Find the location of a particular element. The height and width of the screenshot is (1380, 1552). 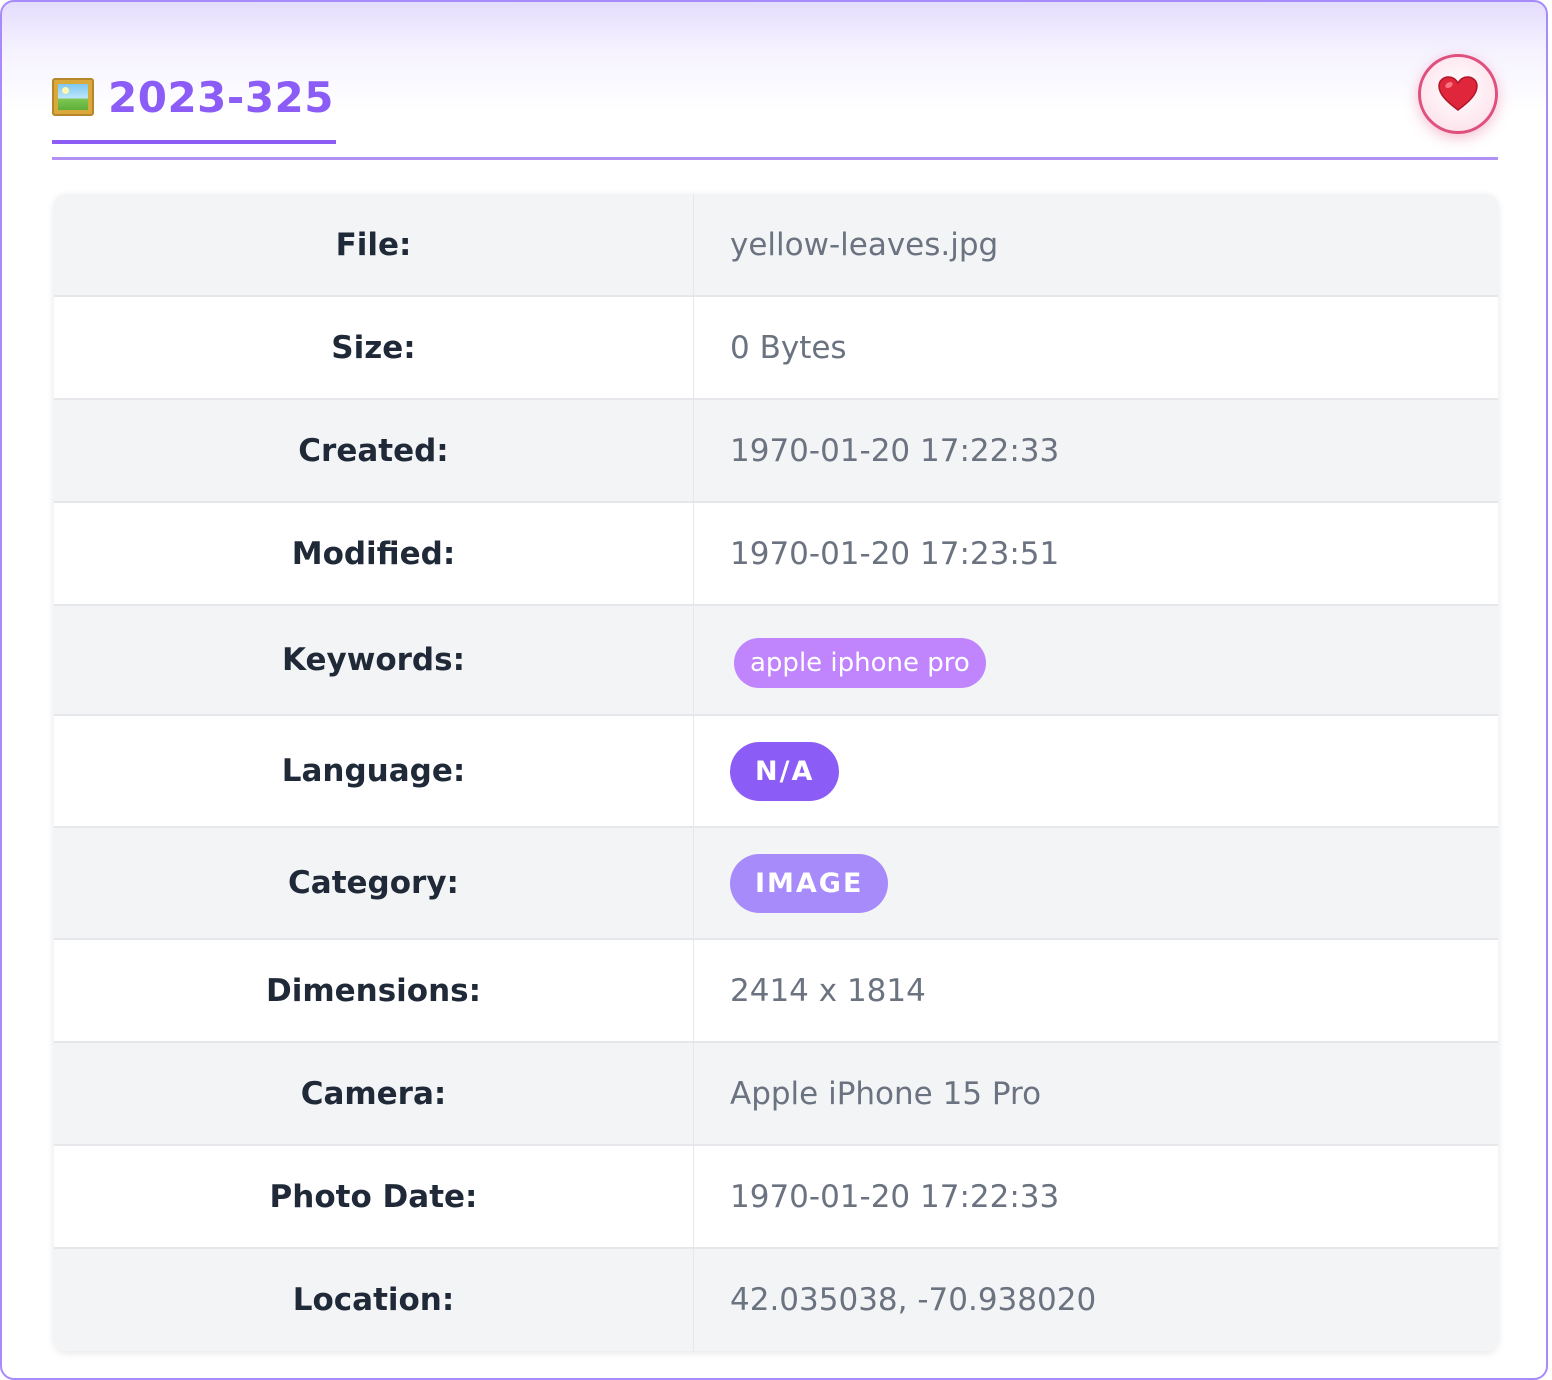

row-label: File: is located at coordinates (374, 244).